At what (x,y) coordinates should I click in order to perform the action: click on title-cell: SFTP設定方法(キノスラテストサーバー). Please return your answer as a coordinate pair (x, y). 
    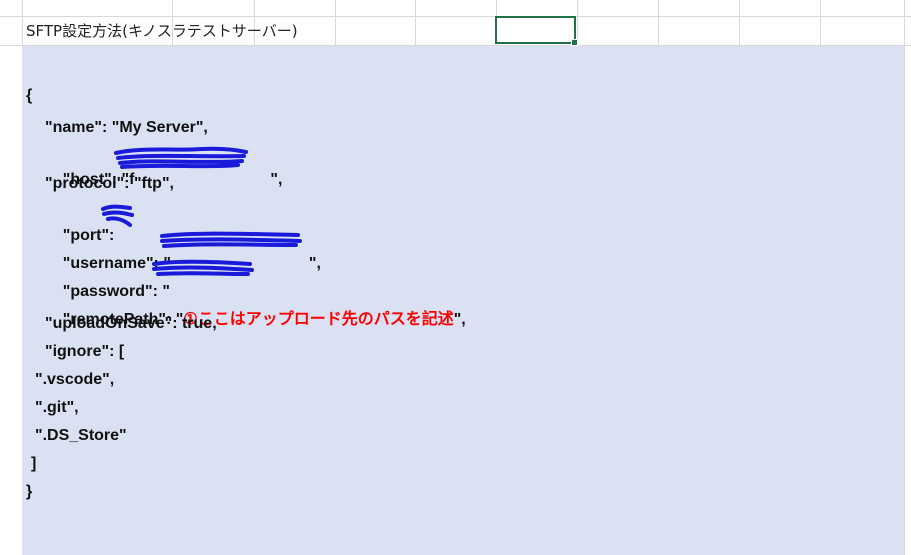
    Looking at the image, I should click on (162, 31).